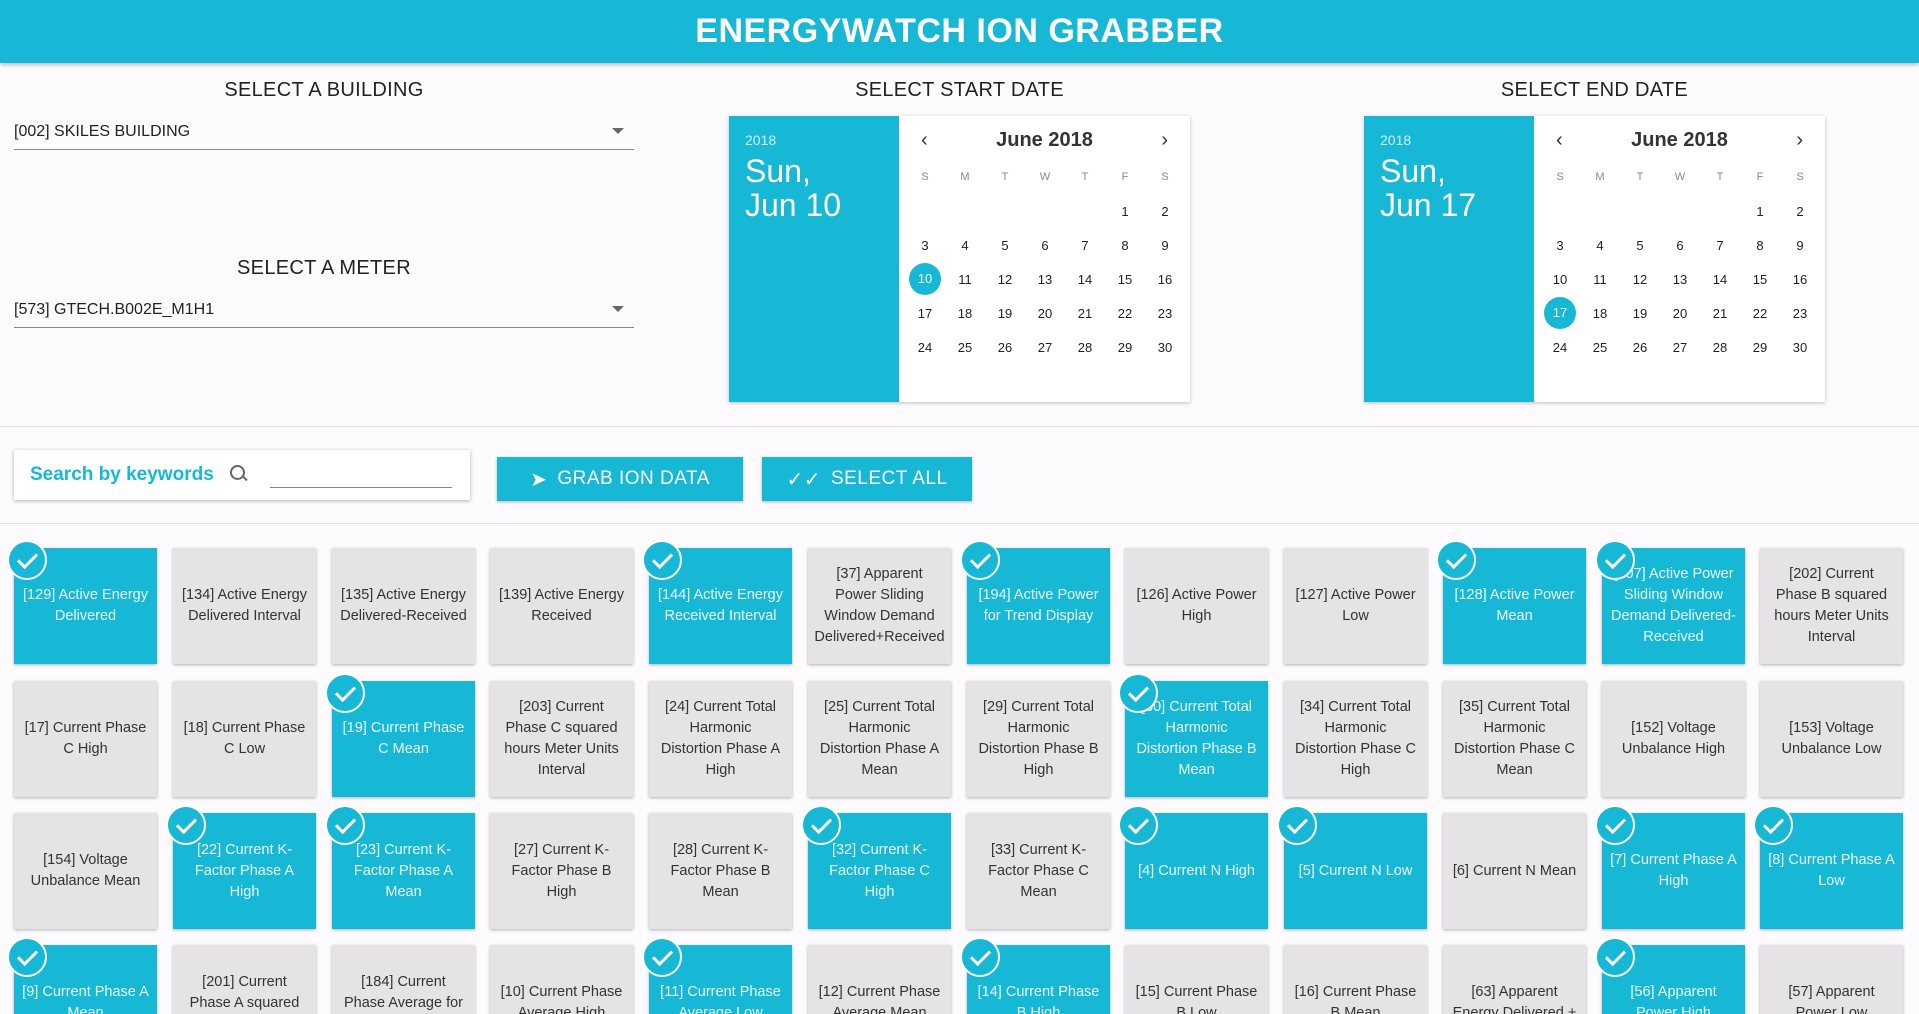  What do you see at coordinates (1196, 979) in the screenshot?
I see `ion-tile: [15] Current Phase B Low` at bounding box center [1196, 979].